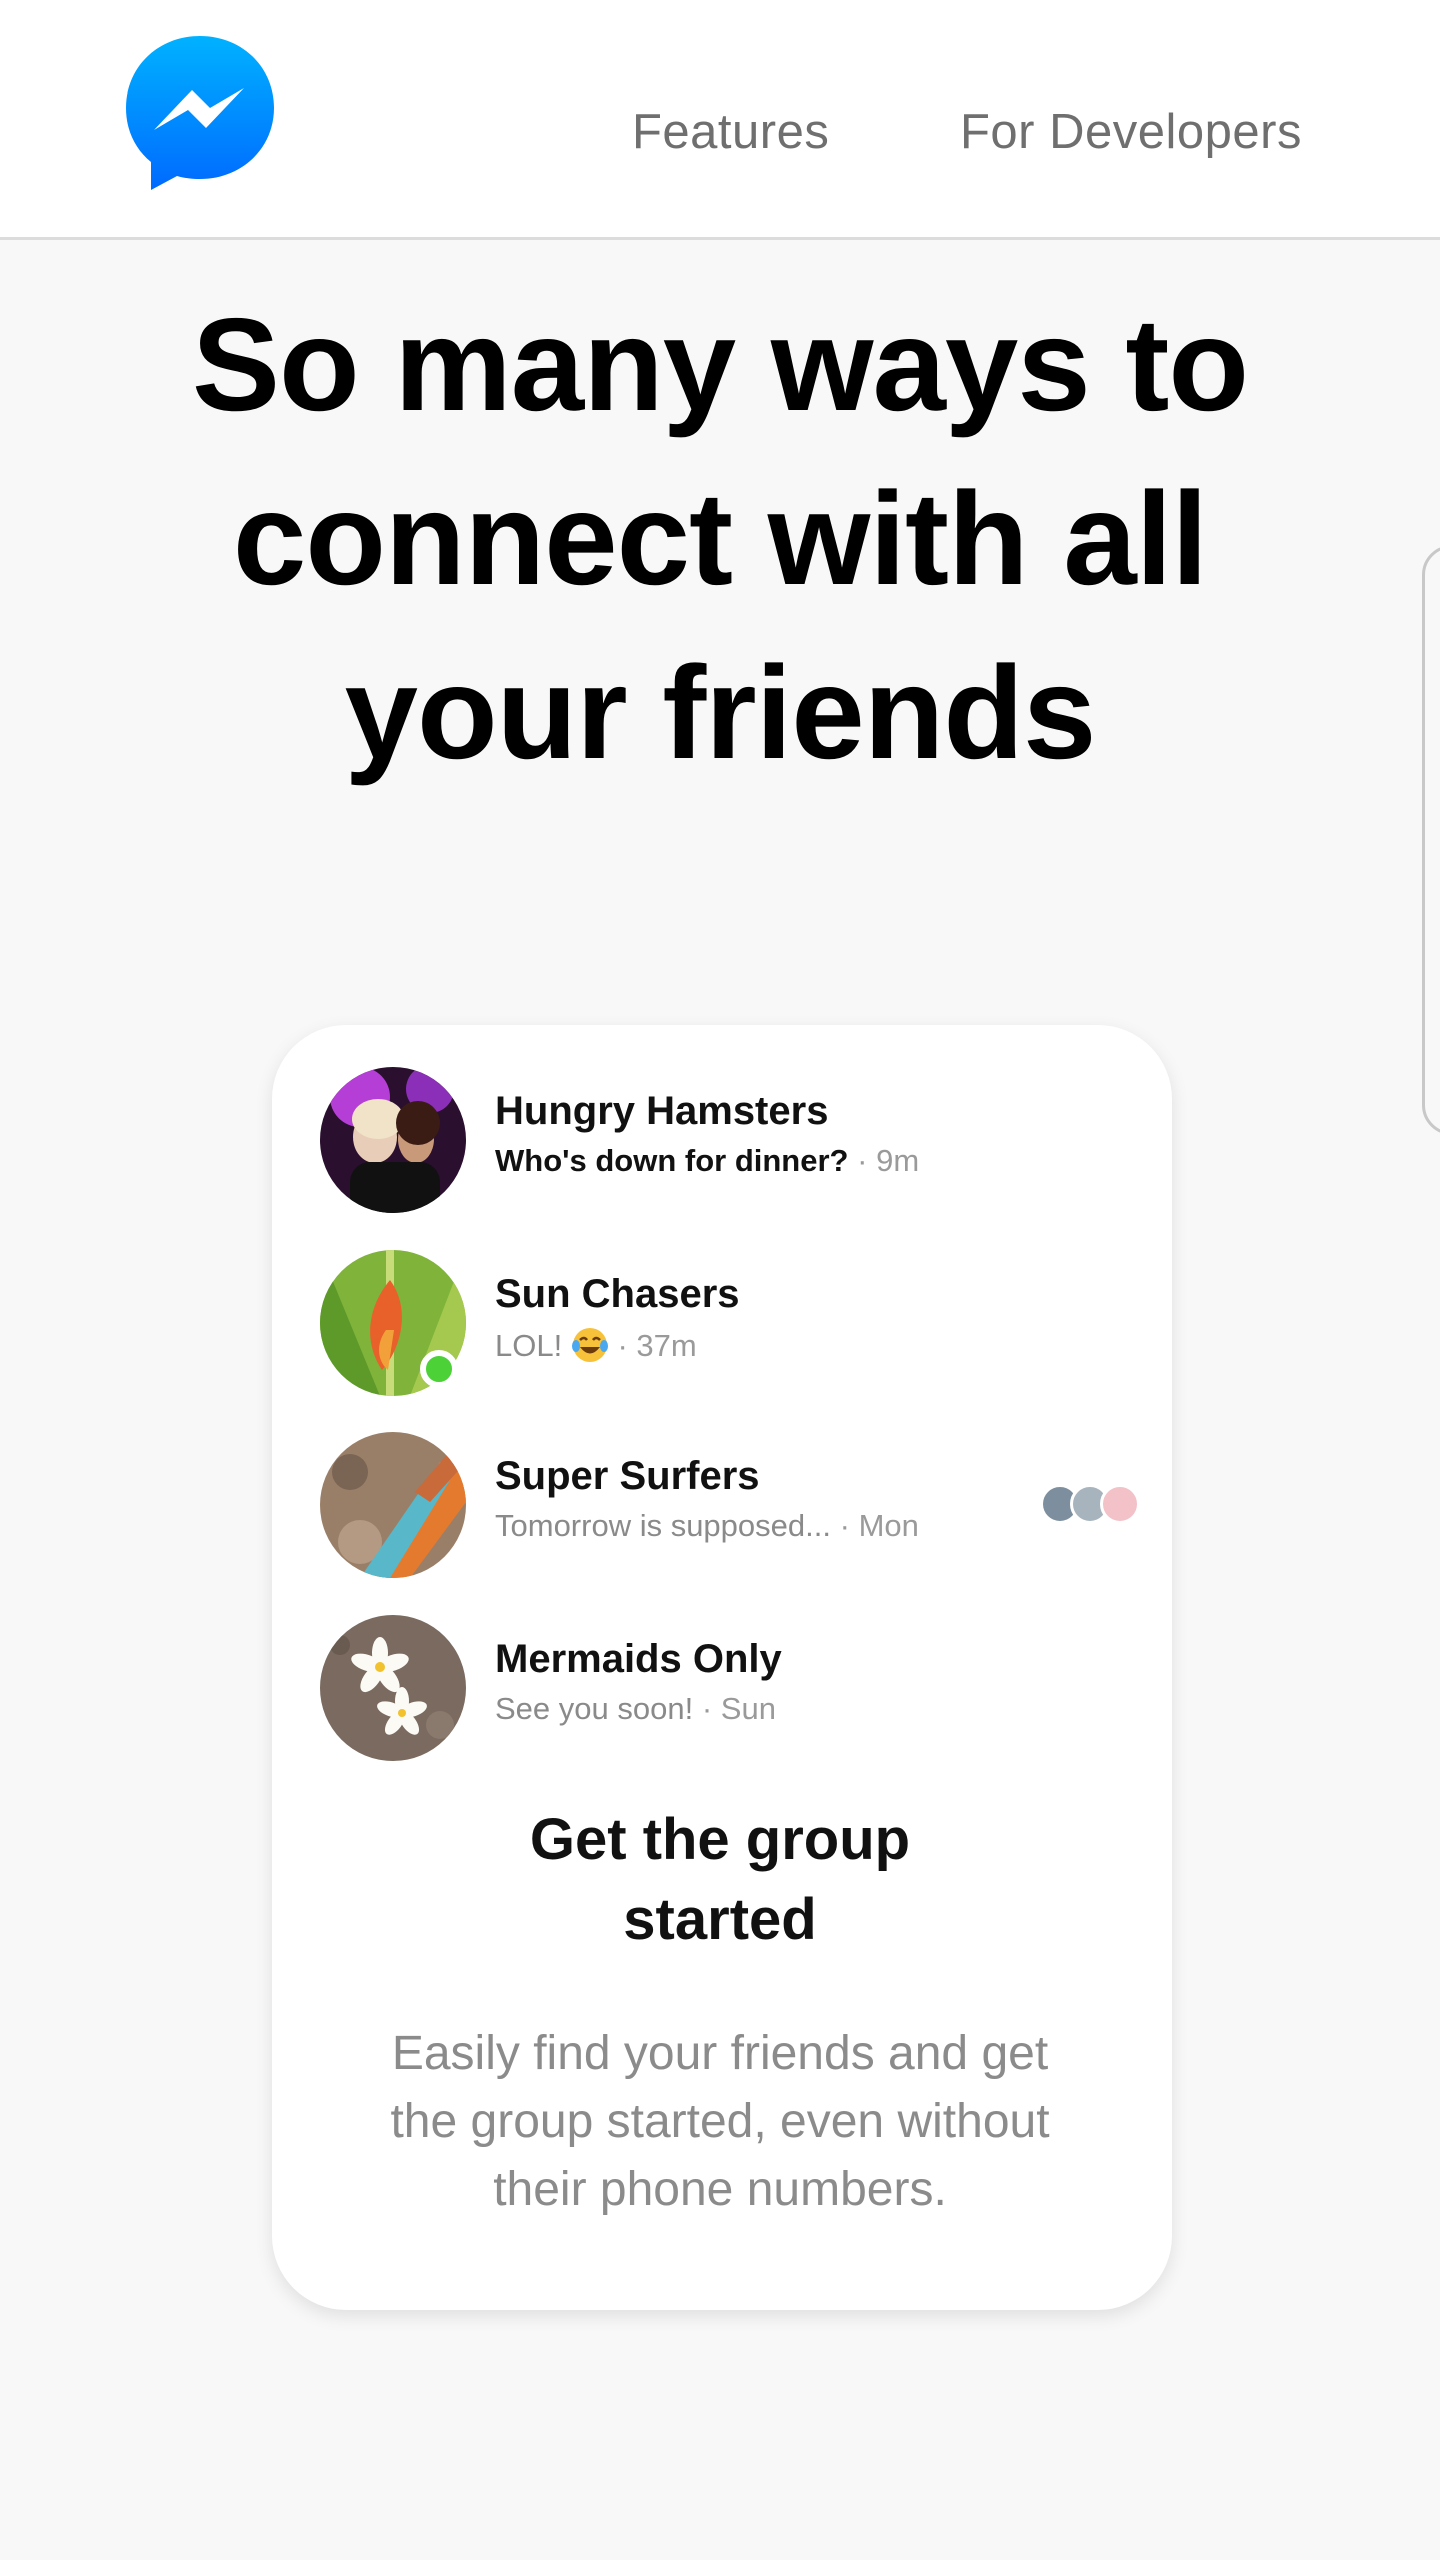  What do you see at coordinates (666, 1345) in the screenshot?
I see `thread-time: 37m` at bounding box center [666, 1345].